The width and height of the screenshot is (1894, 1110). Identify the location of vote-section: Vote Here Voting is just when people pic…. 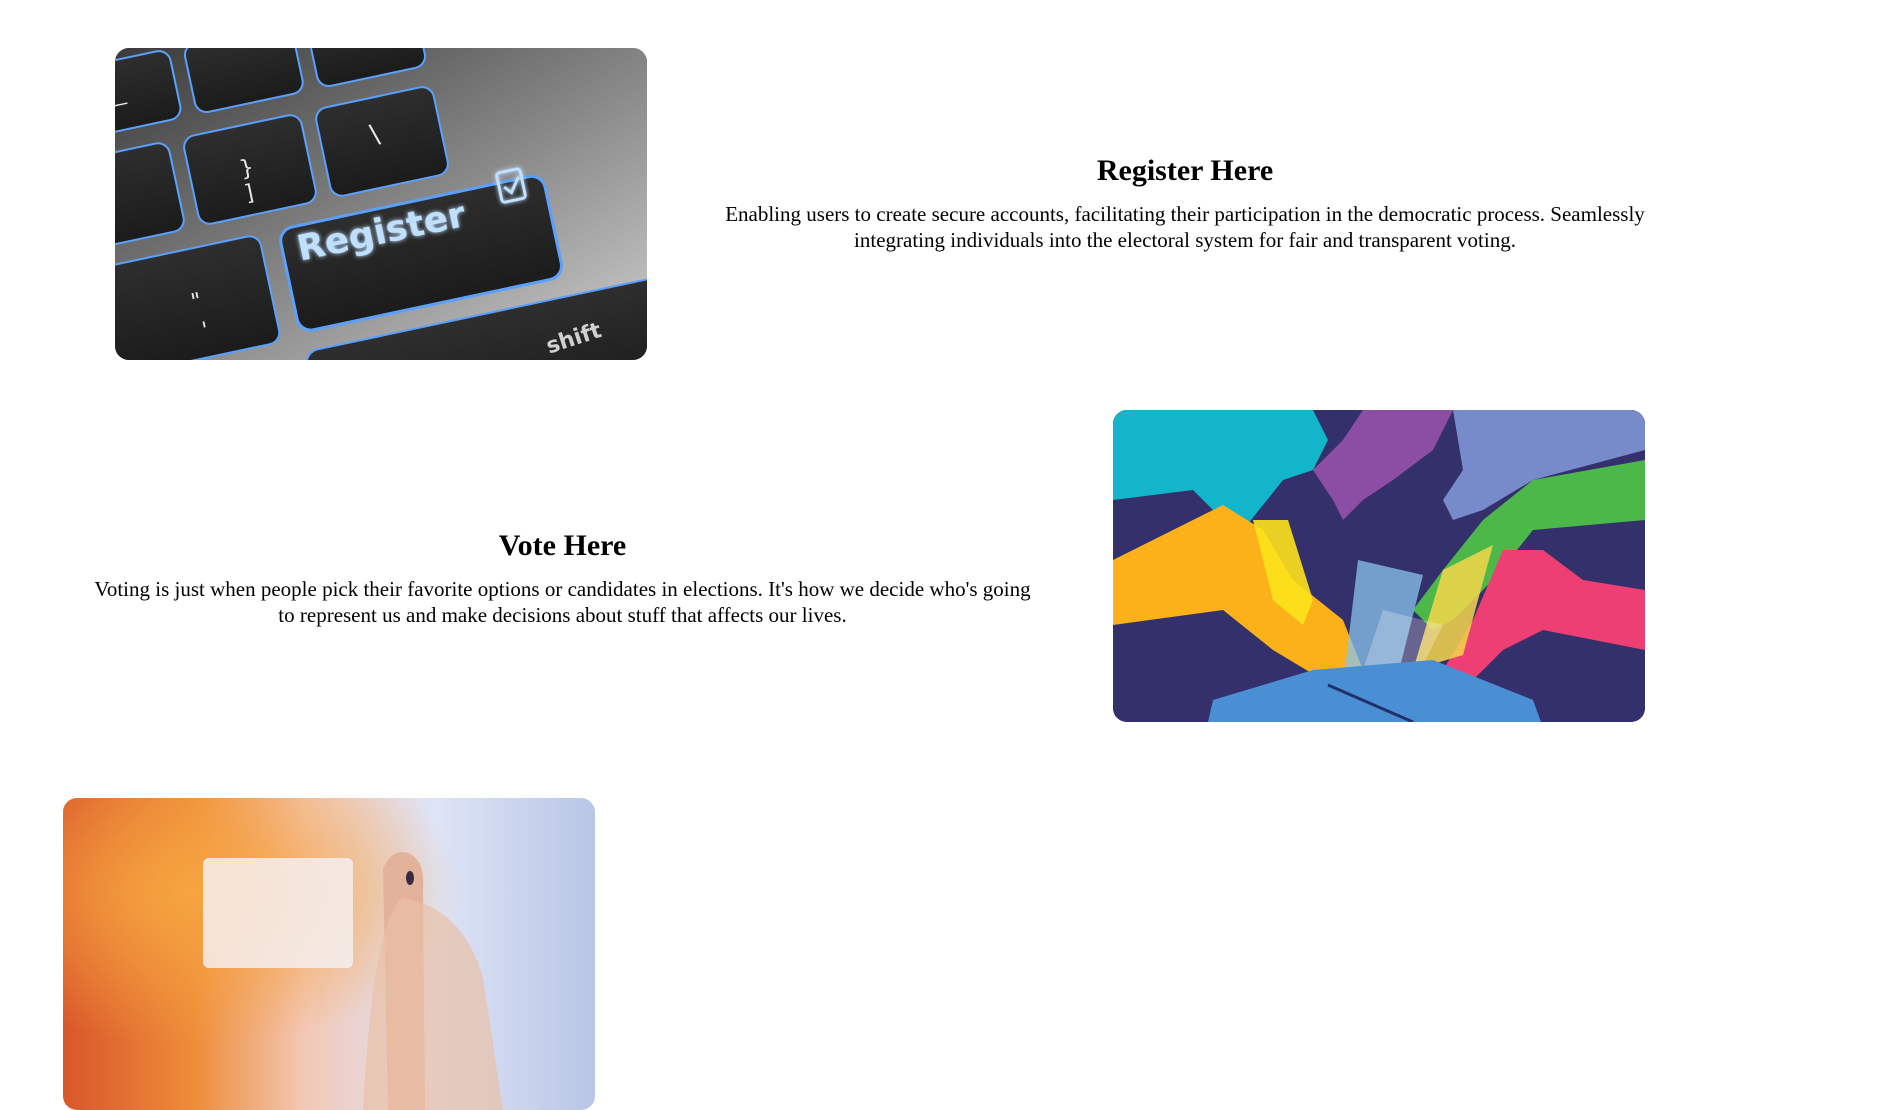
(562, 578).